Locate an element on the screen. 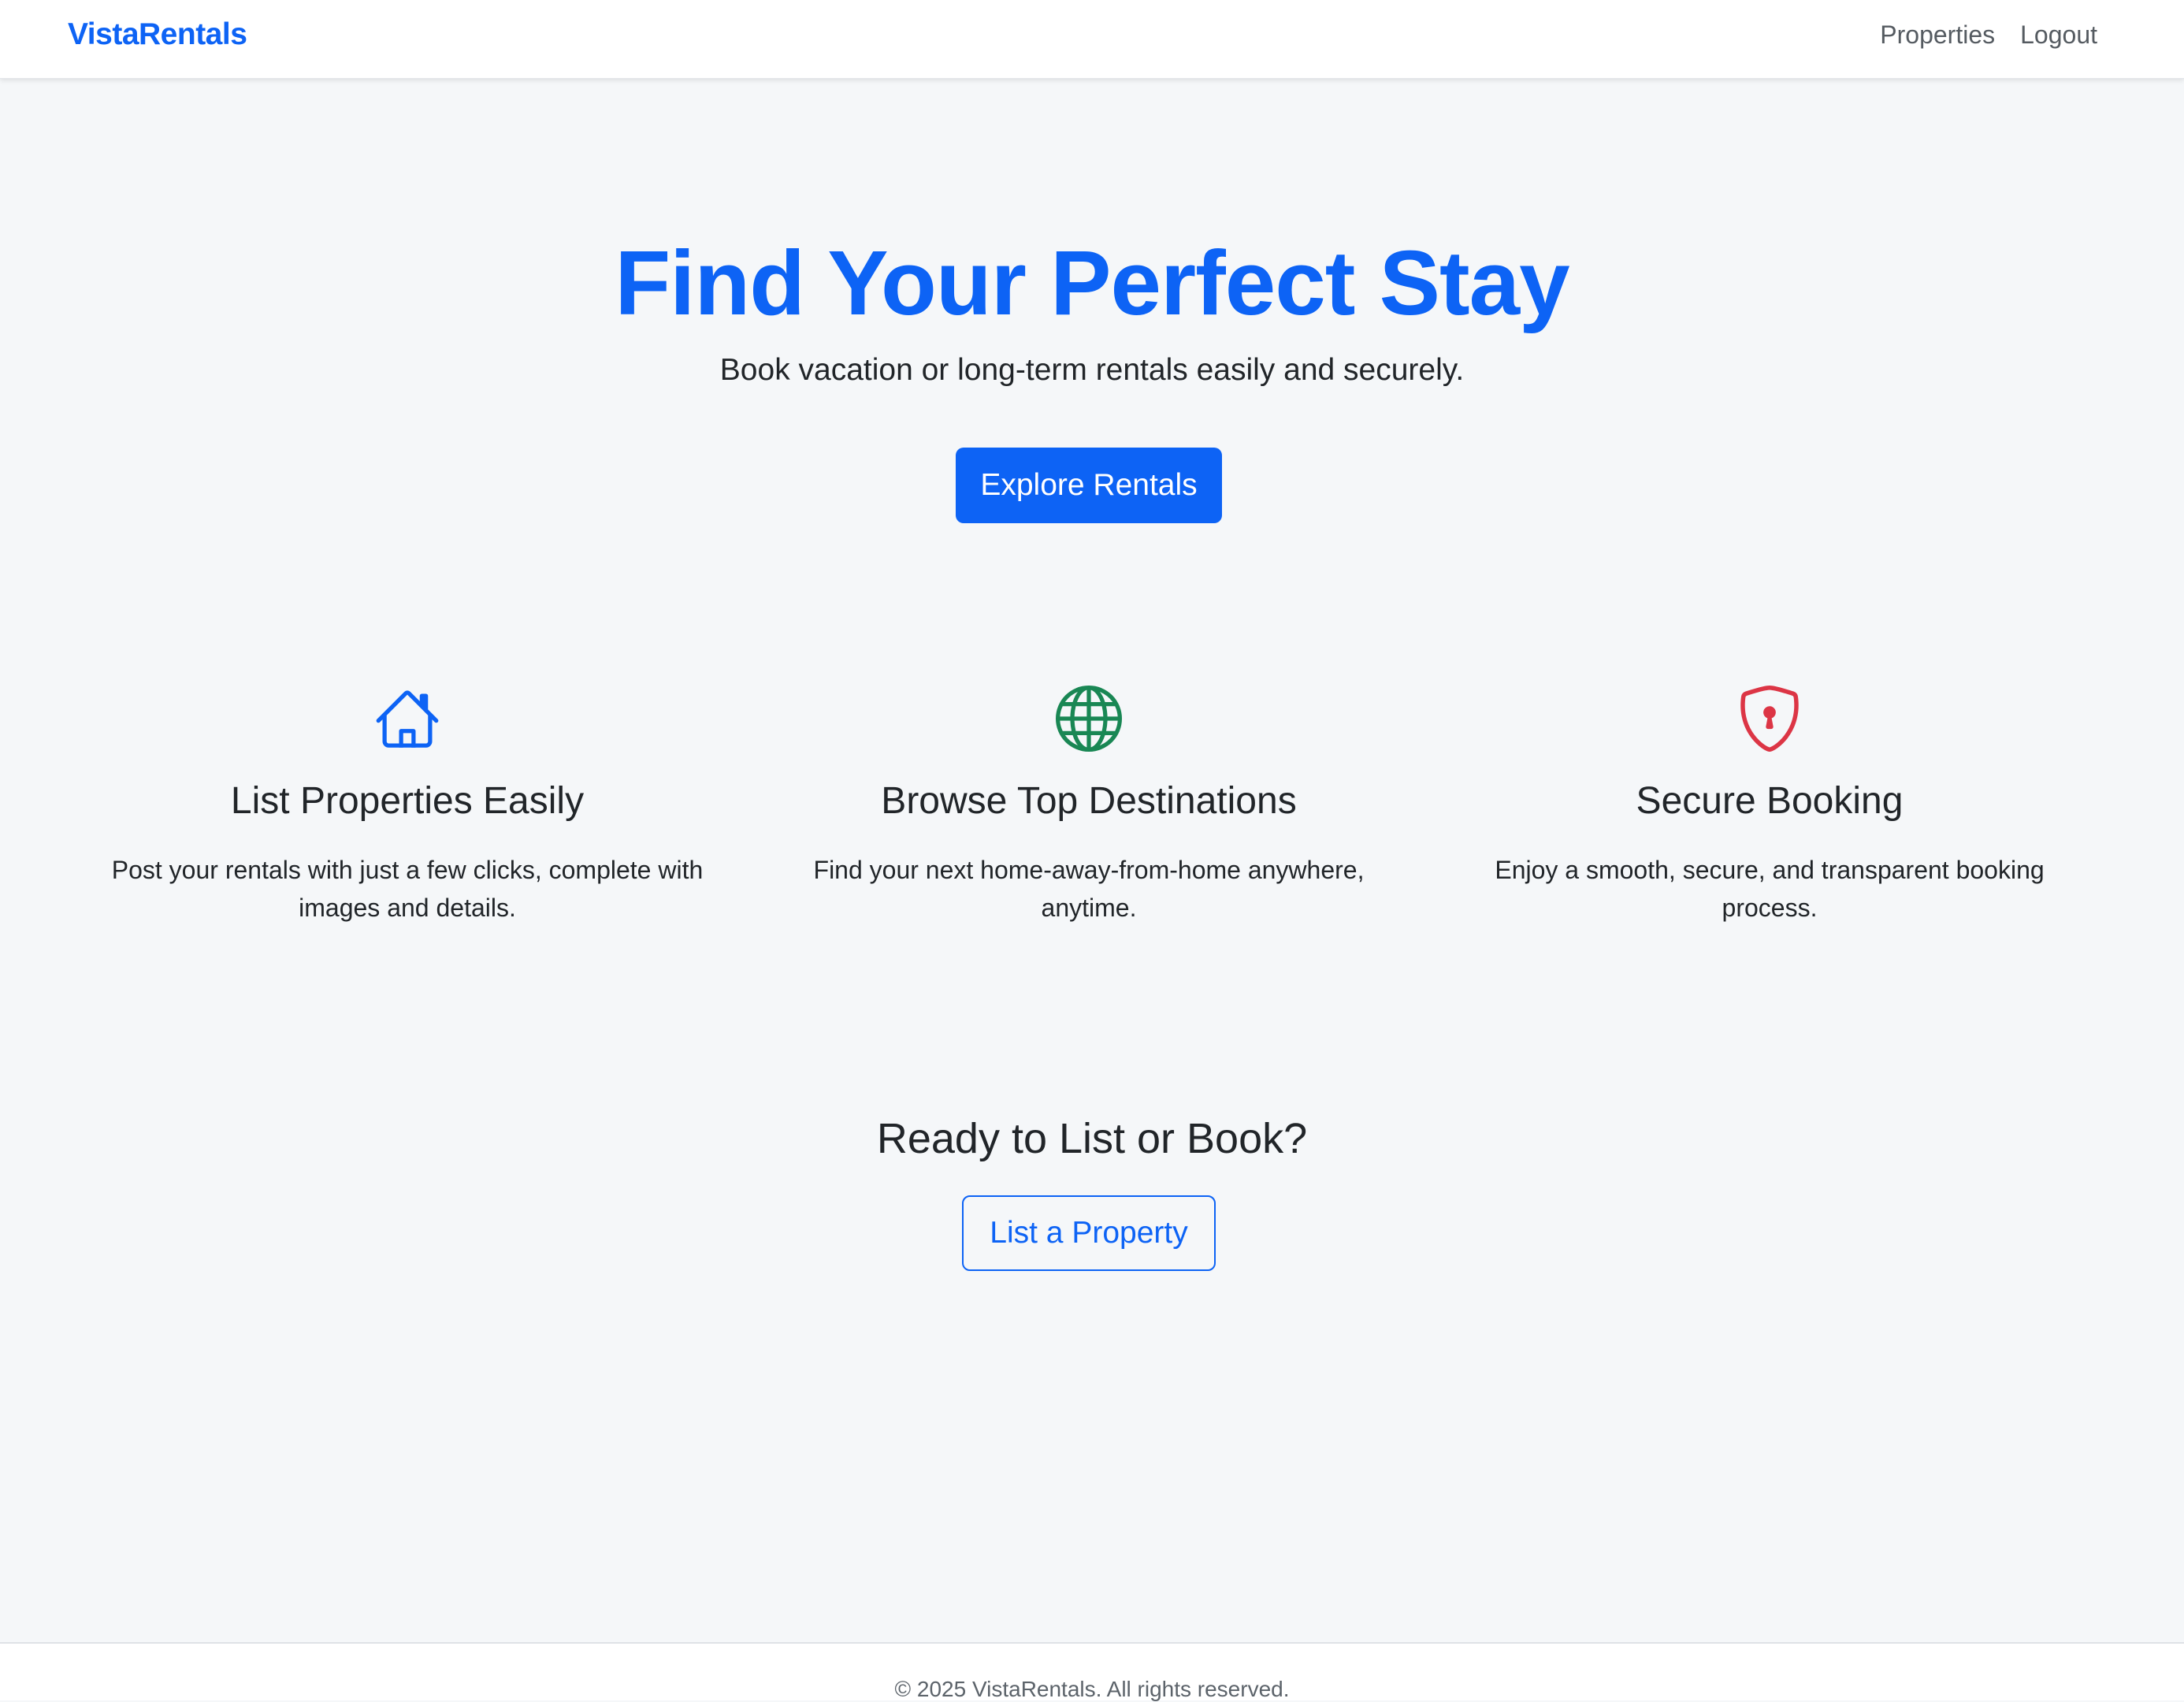  nav-link-properties: Properties is located at coordinates (1937, 35).